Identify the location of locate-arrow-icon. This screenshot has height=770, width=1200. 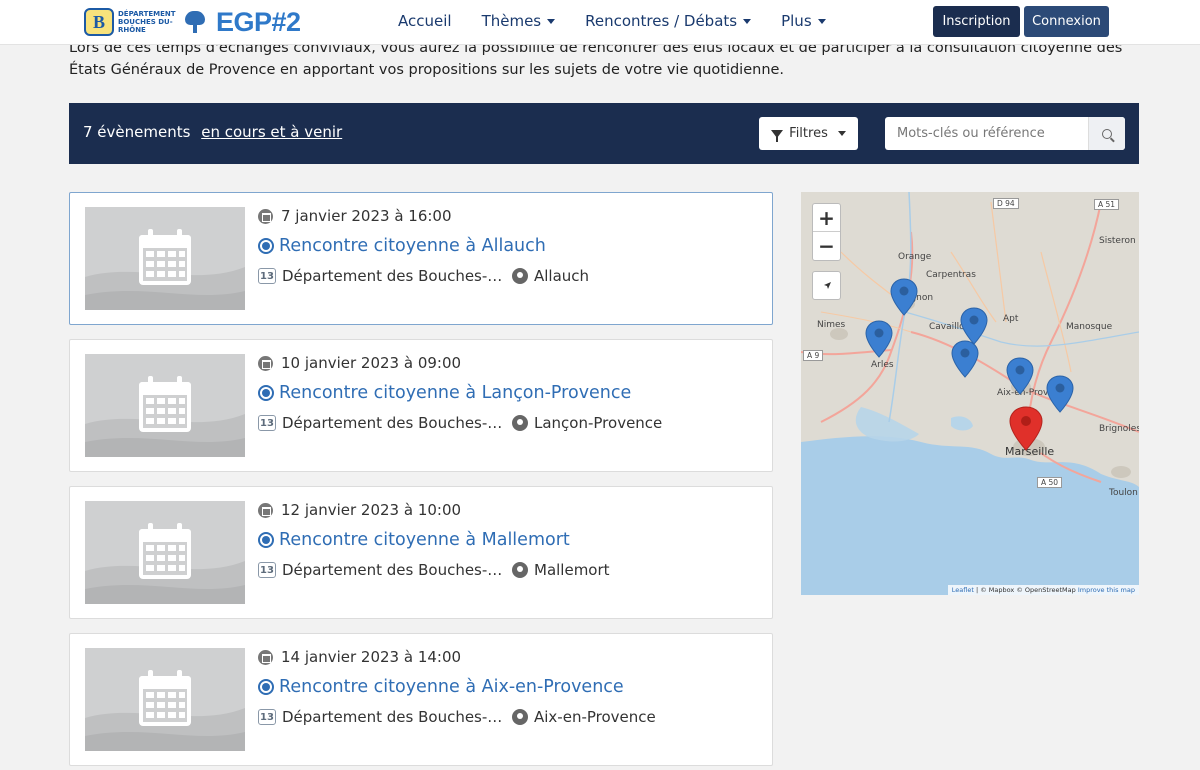
(827, 285).